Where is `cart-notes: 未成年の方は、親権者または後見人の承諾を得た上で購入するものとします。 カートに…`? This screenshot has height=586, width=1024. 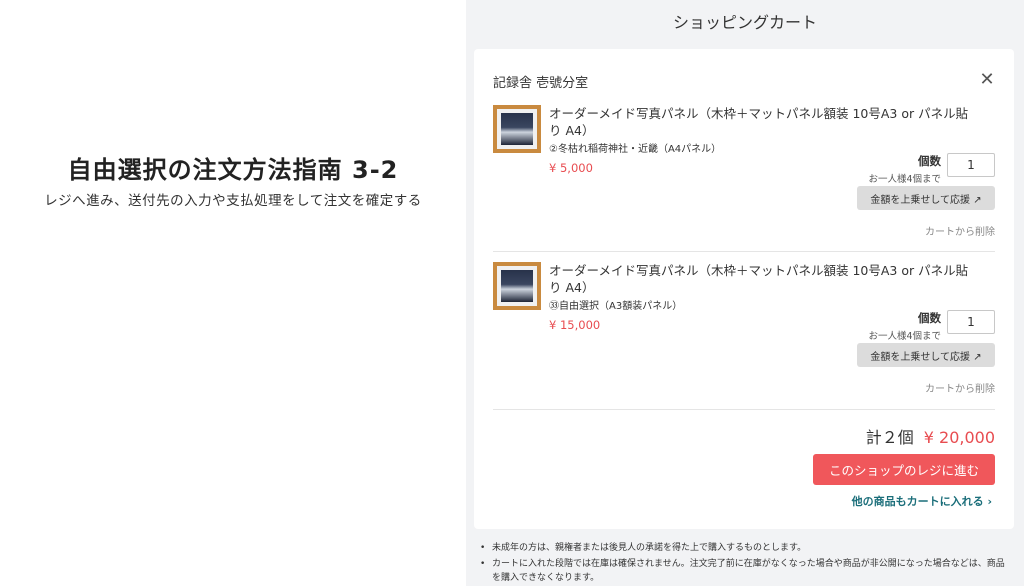
cart-notes: 未成年の方は、親権者または後見人の承諾を得た上で購入するものとします。 カートに… is located at coordinates (745, 563).